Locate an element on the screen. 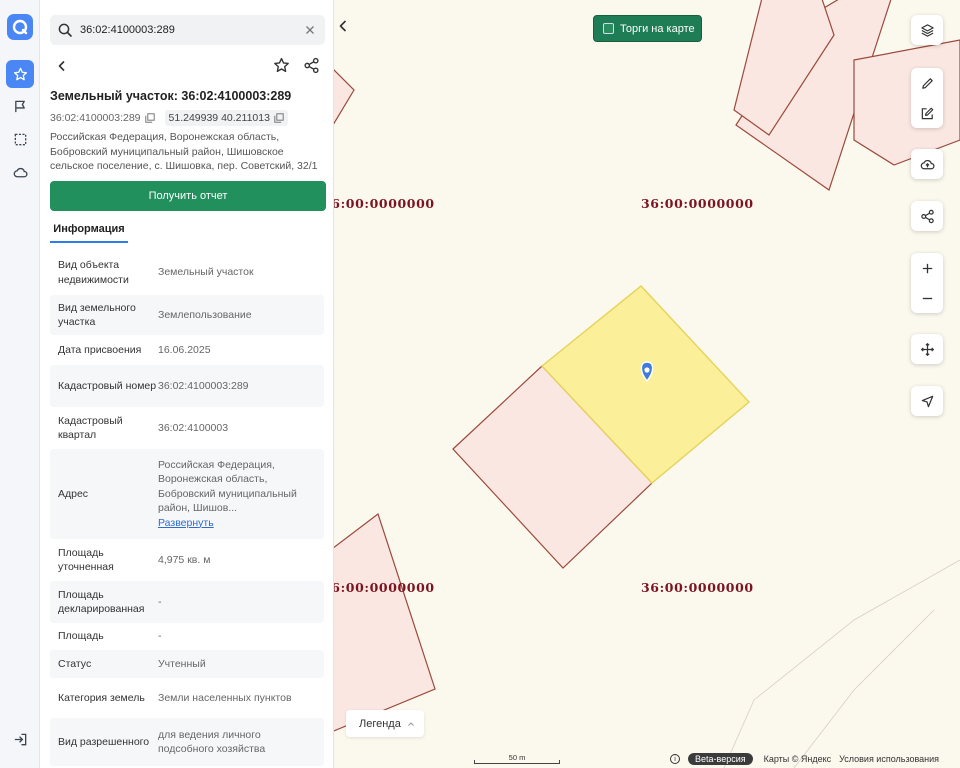 This screenshot has width=960, height=768. plus-icon is located at coordinates (927, 268).